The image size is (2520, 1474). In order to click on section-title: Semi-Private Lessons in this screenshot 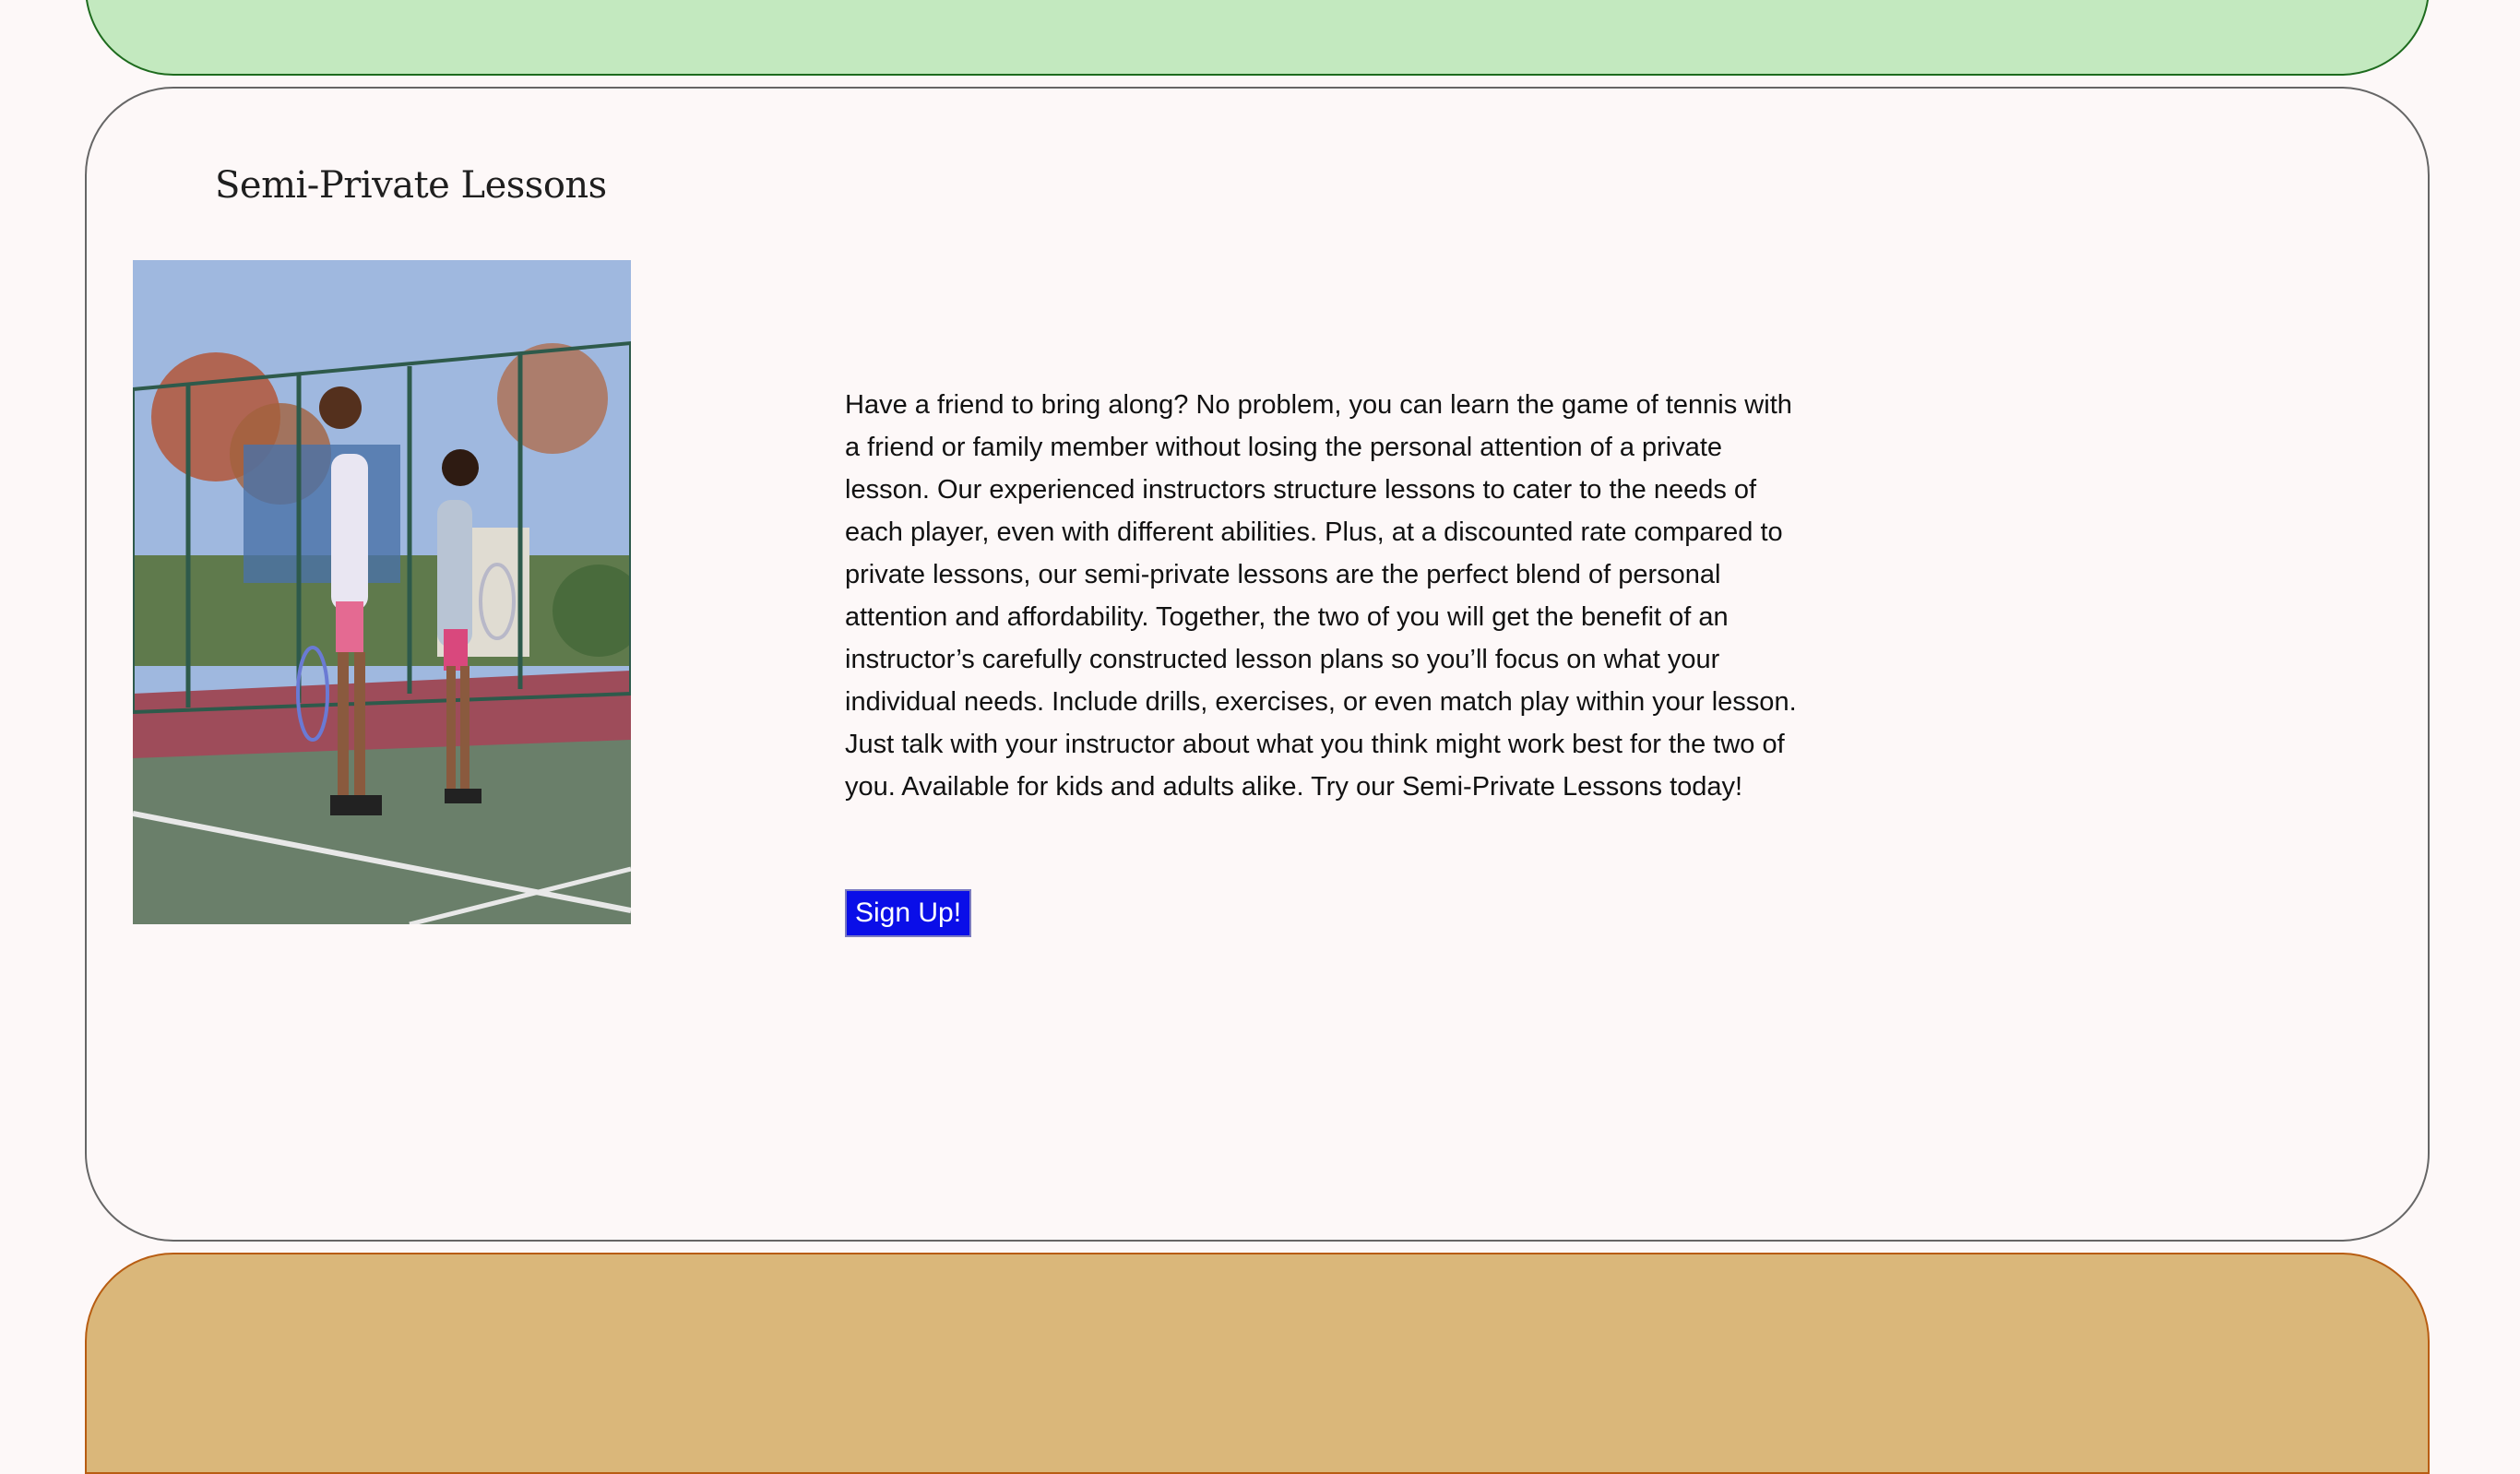, I will do `click(411, 185)`.